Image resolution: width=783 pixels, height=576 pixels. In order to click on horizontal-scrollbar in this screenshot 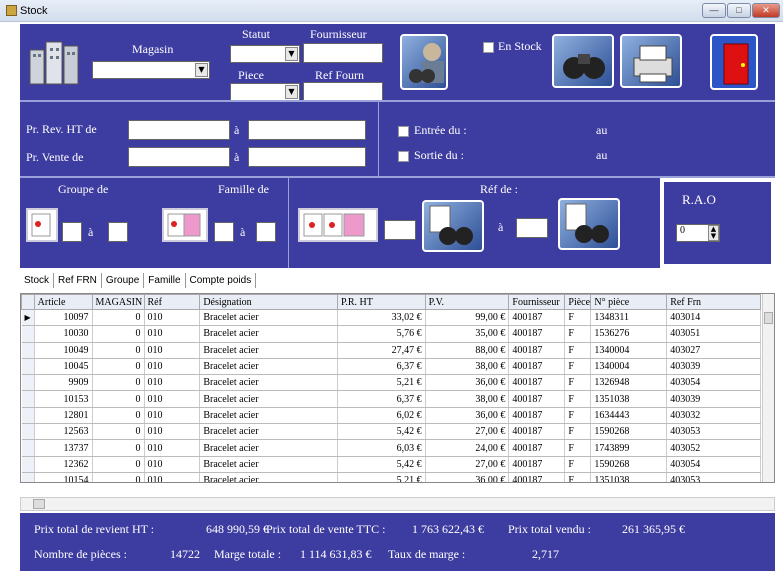, I will do `click(397, 504)`.